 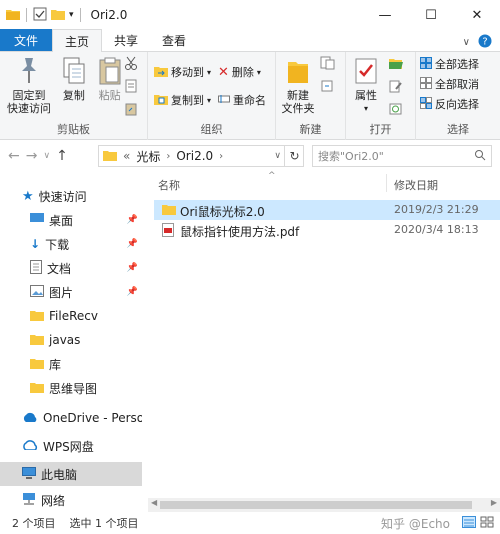 I want to click on forward-arrow-icon: →, so click(x=32, y=156).